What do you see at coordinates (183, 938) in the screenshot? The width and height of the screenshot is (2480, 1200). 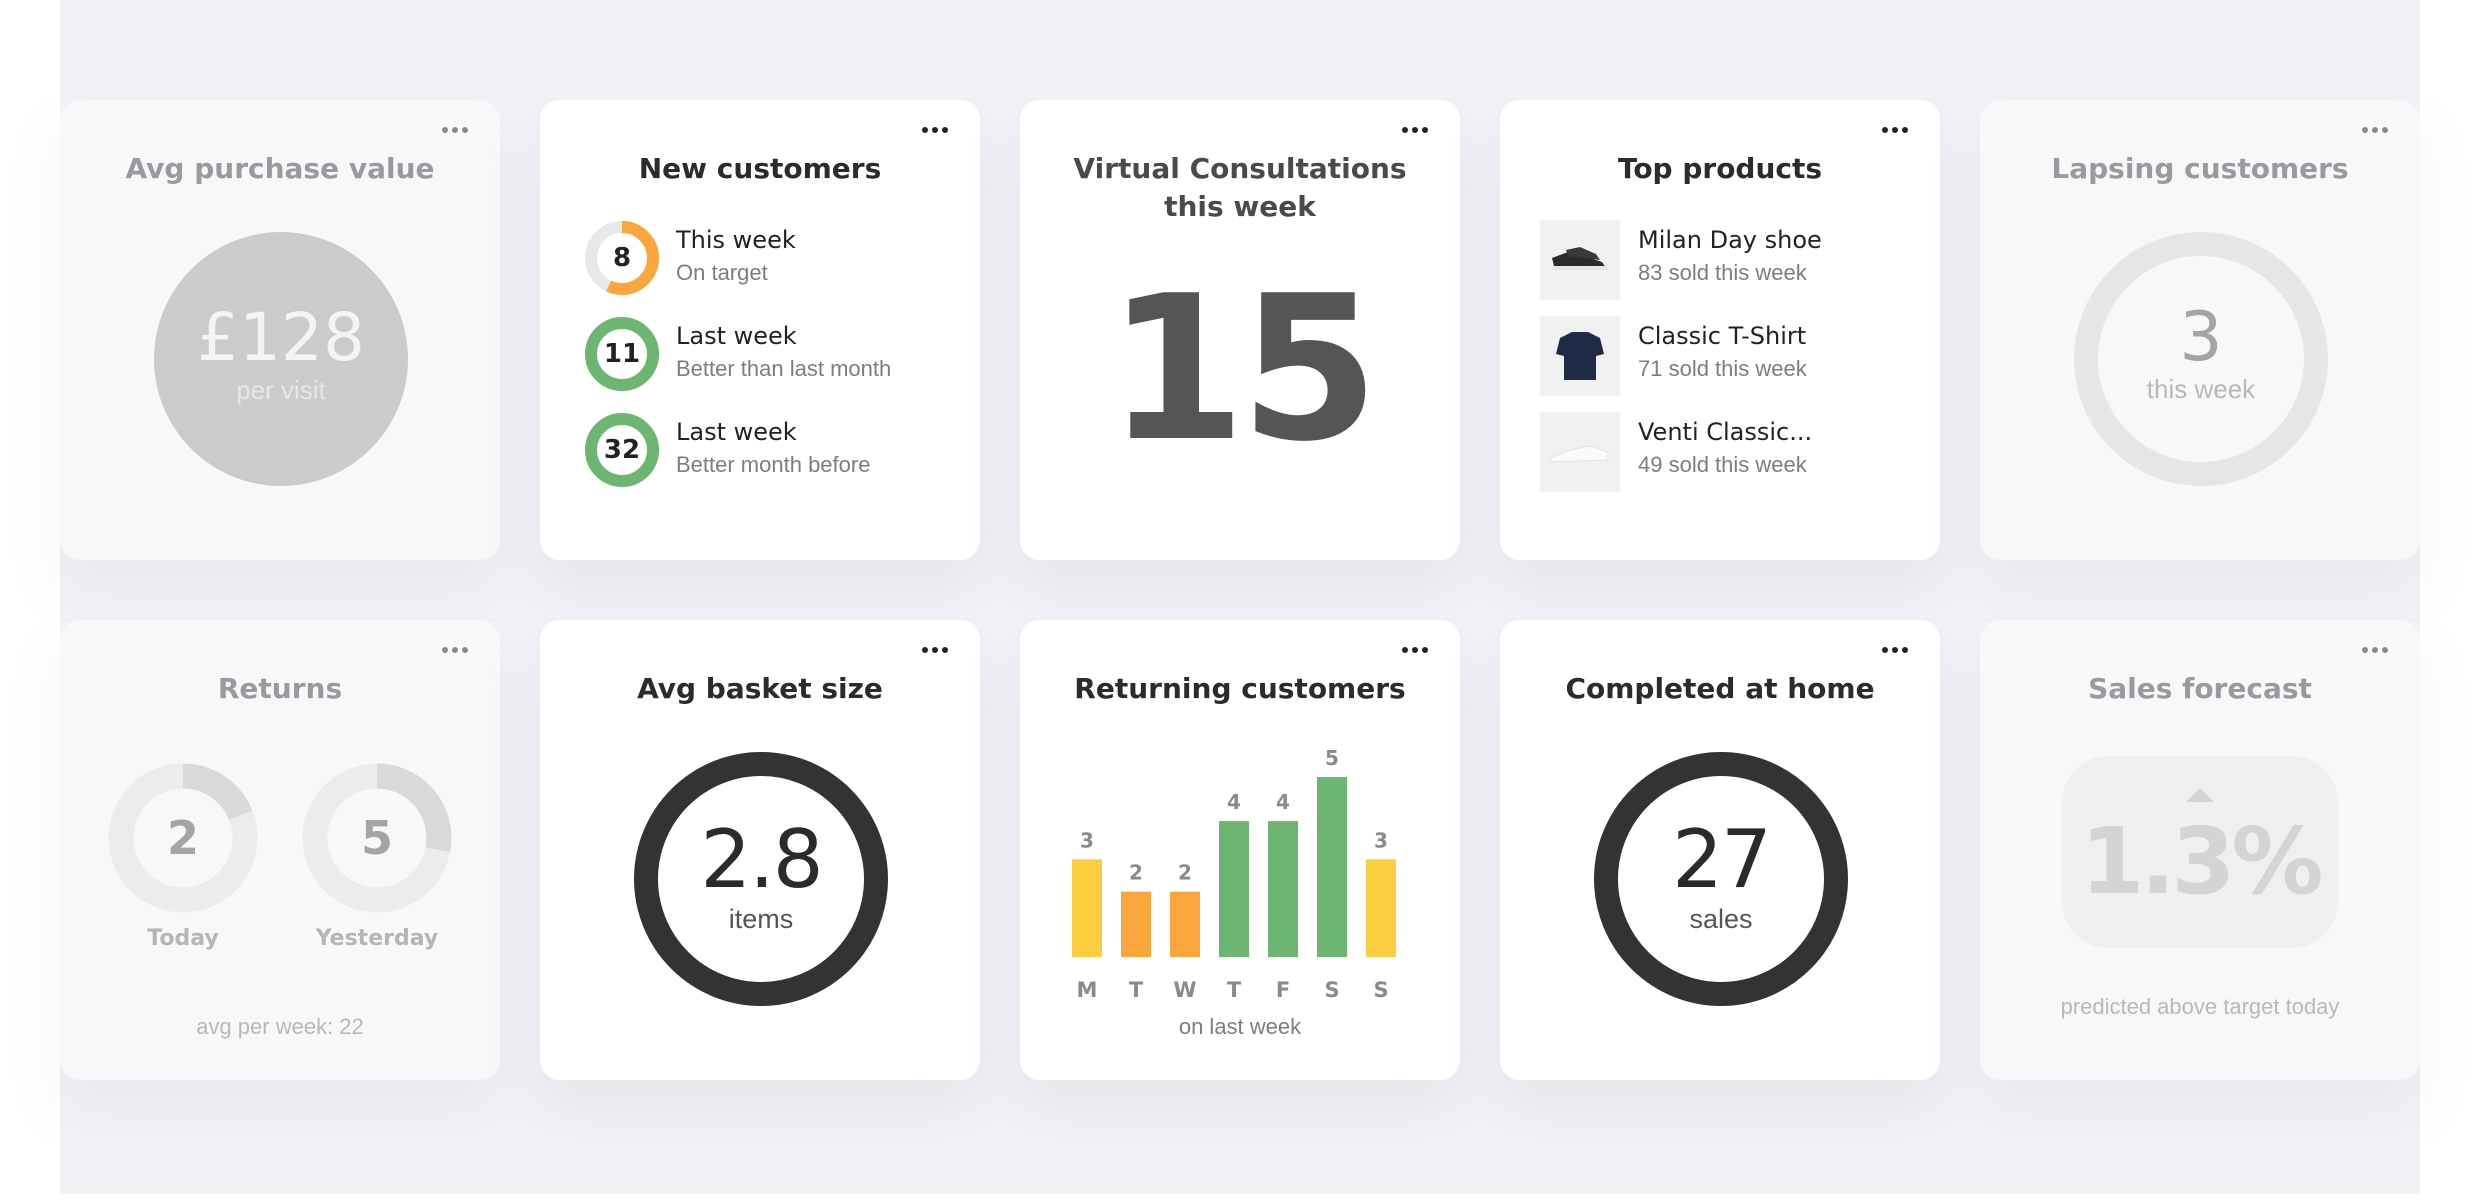 I see `returns-today-label: Today` at bounding box center [183, 938].